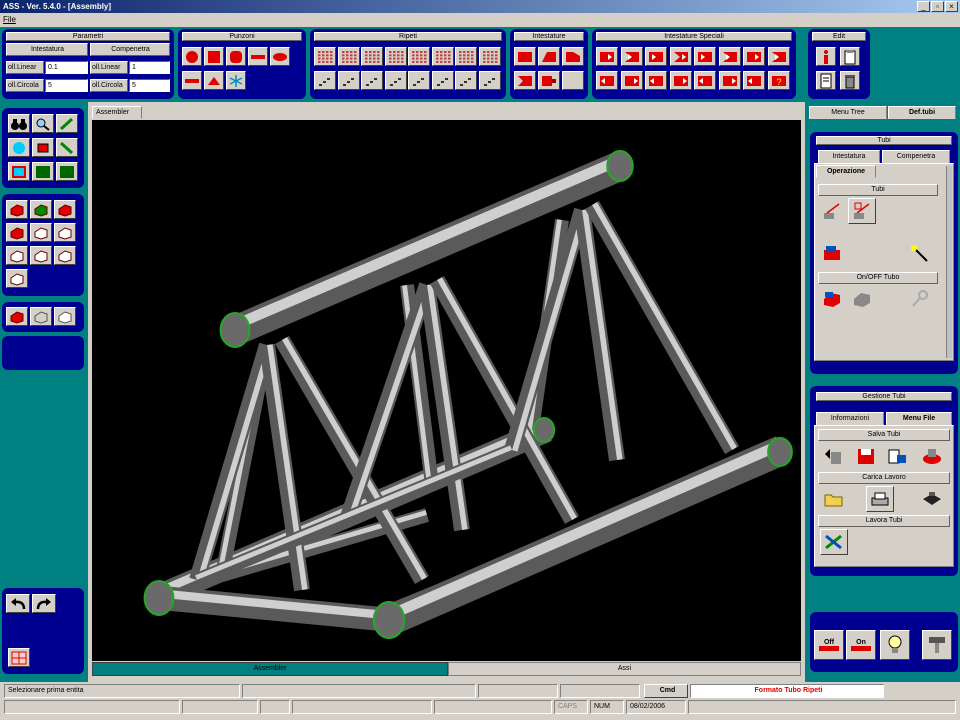 Image resolution: width=960 pixels, height=720 pixels. I want to click on tab-intestatura: Intestatura, so click(849, 156).